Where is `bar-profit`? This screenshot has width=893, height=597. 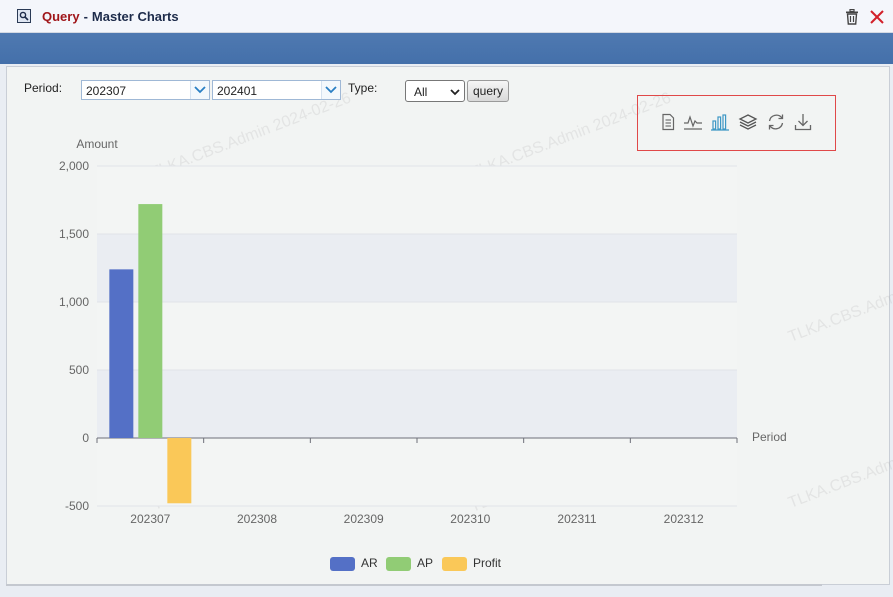 bar-profit is located at coordinates (179, 471).